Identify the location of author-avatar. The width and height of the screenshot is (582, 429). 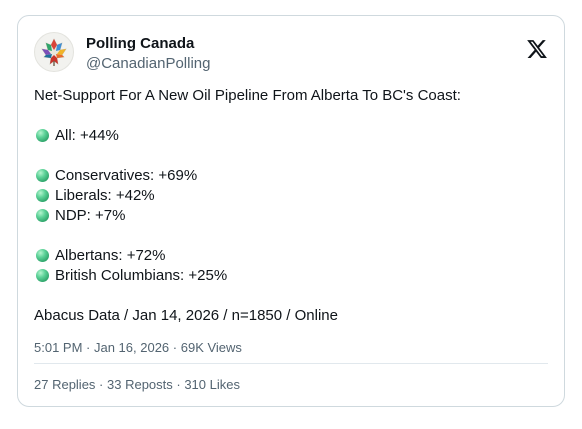
(54, 52).